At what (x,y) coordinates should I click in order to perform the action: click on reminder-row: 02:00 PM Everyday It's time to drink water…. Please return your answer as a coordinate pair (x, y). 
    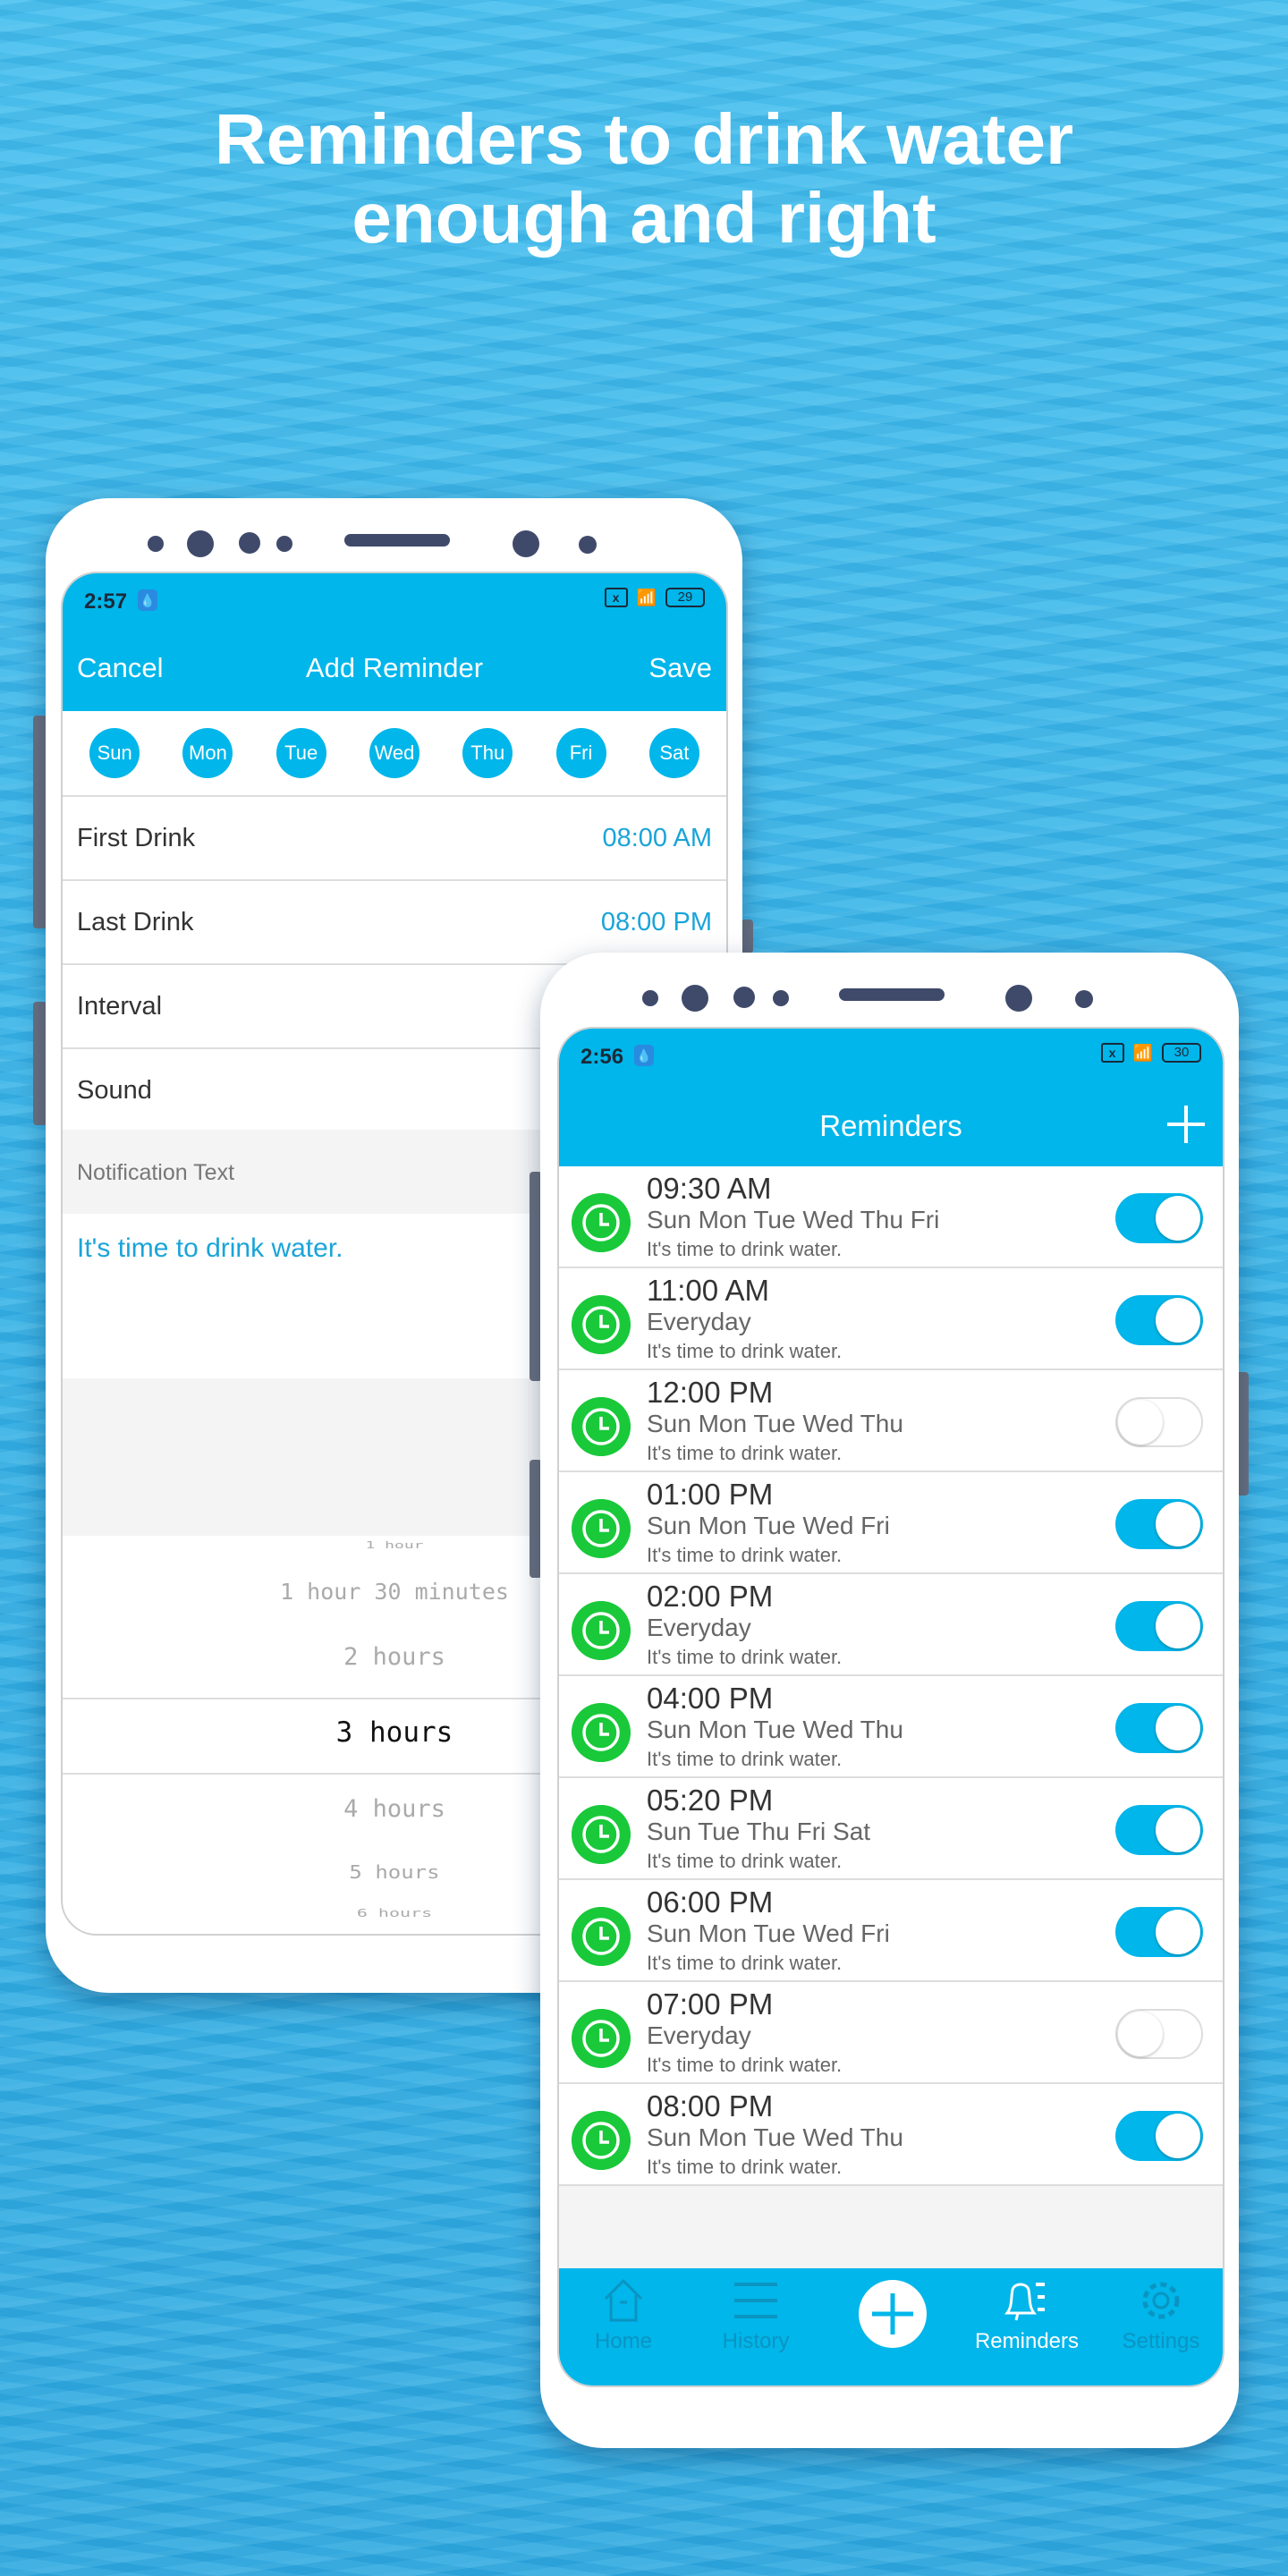
    Looking at the image, I should click on (891, 1625).